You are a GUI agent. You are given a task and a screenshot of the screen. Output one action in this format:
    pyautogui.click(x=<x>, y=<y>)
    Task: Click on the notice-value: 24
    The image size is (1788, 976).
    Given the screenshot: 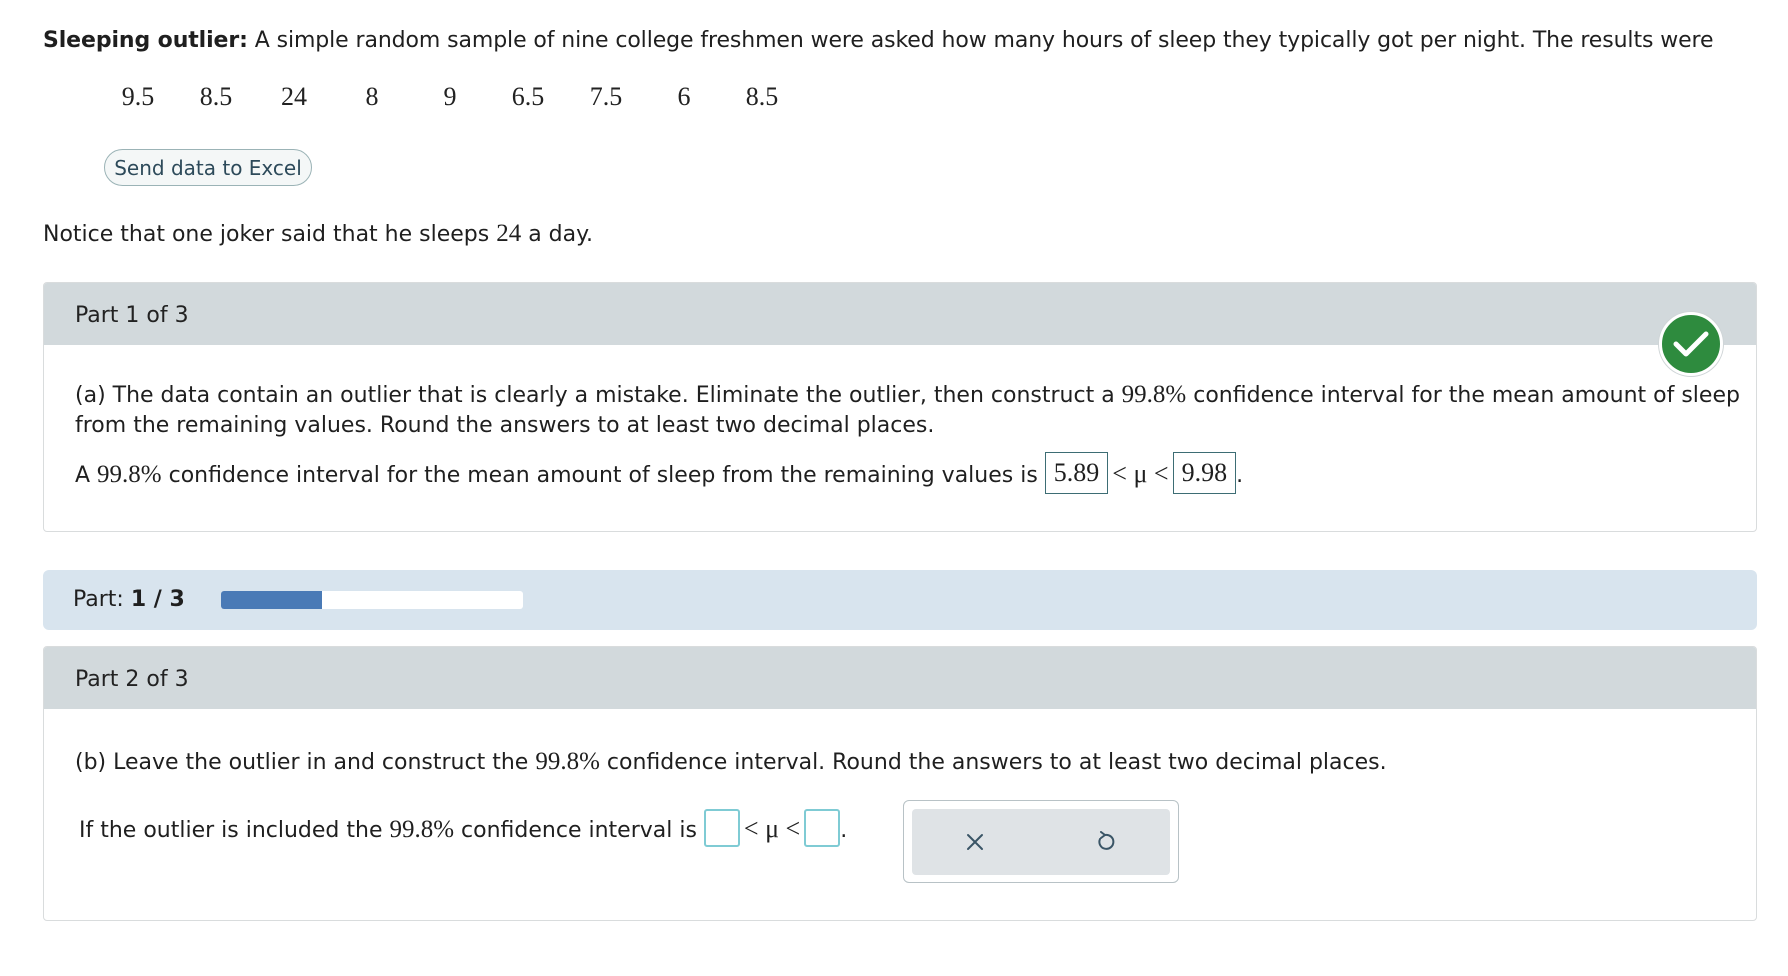 What is the action you would take?
    pyautogui.click(x=509, y=233)
    